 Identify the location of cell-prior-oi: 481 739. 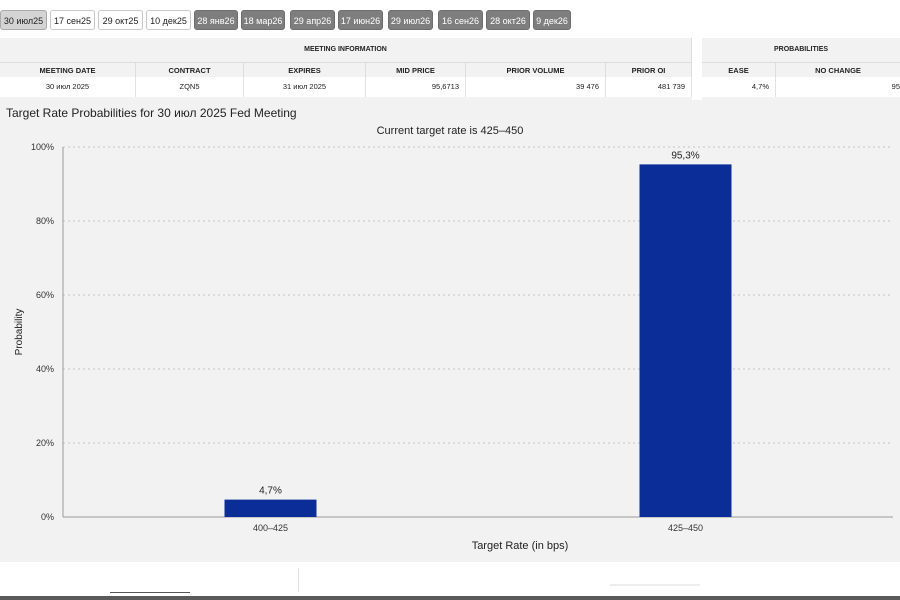
(649, 87).